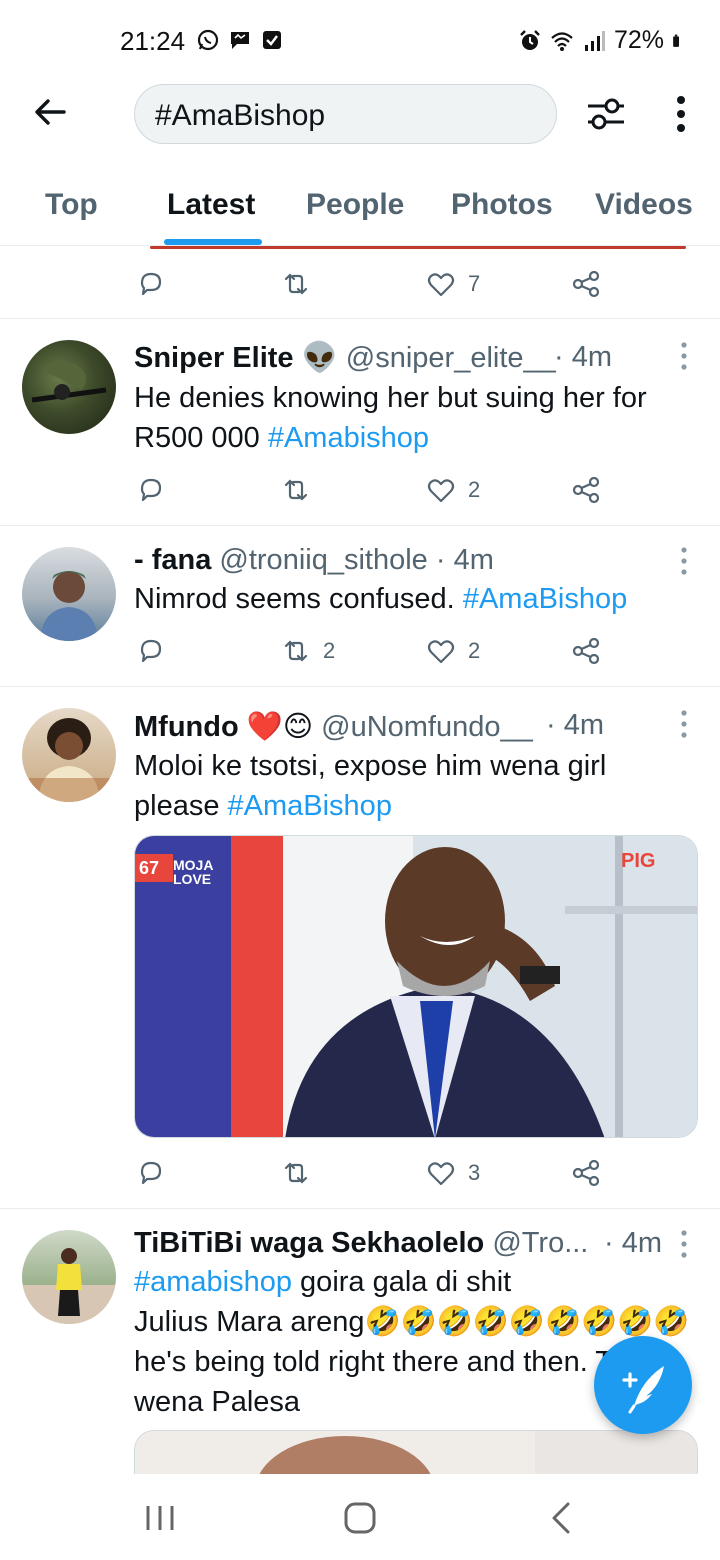  I want to click on retweet-button: 2, so click(308, 651).